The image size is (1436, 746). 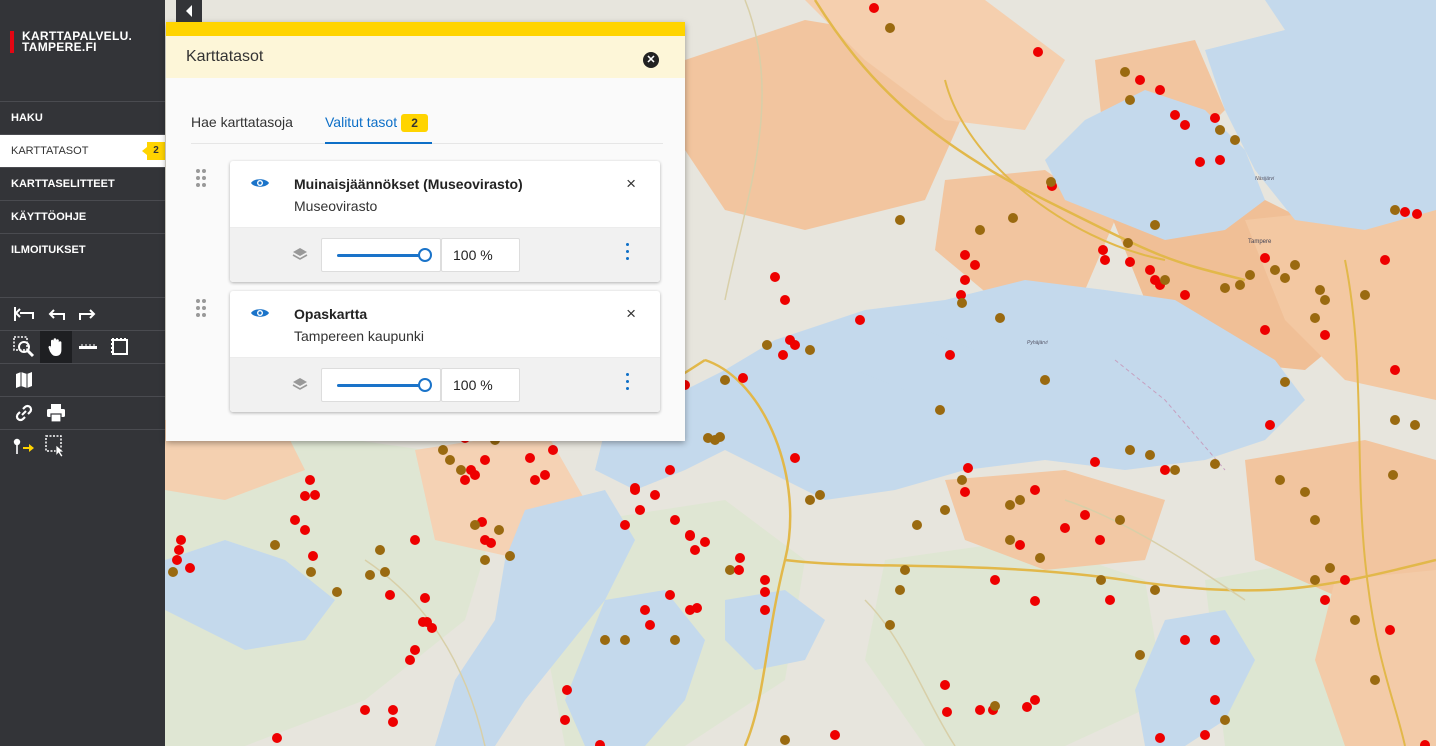 What do you see at coordinates (88, 347) in the screenshot?
I see `measure-line-icon` at bounding box center [88, 347].